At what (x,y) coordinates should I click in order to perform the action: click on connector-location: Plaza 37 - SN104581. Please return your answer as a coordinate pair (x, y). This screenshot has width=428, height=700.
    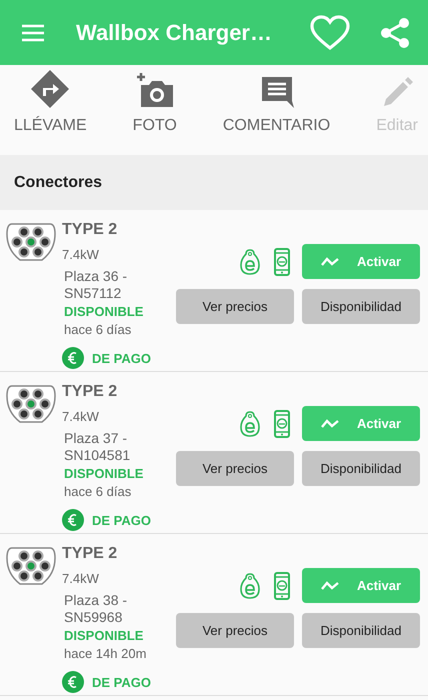
    Looking at the image, I should click on (98, 447).